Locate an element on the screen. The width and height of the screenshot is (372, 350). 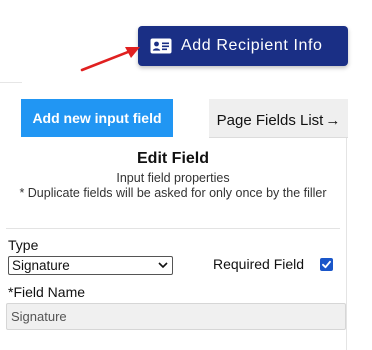
tab-page-fields-list: Page Fields List → is located at coordinates (278, 118).